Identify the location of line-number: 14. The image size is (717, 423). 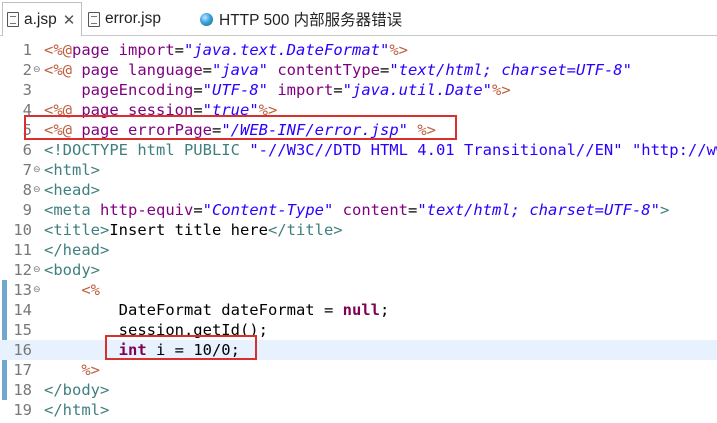
(22, 310).